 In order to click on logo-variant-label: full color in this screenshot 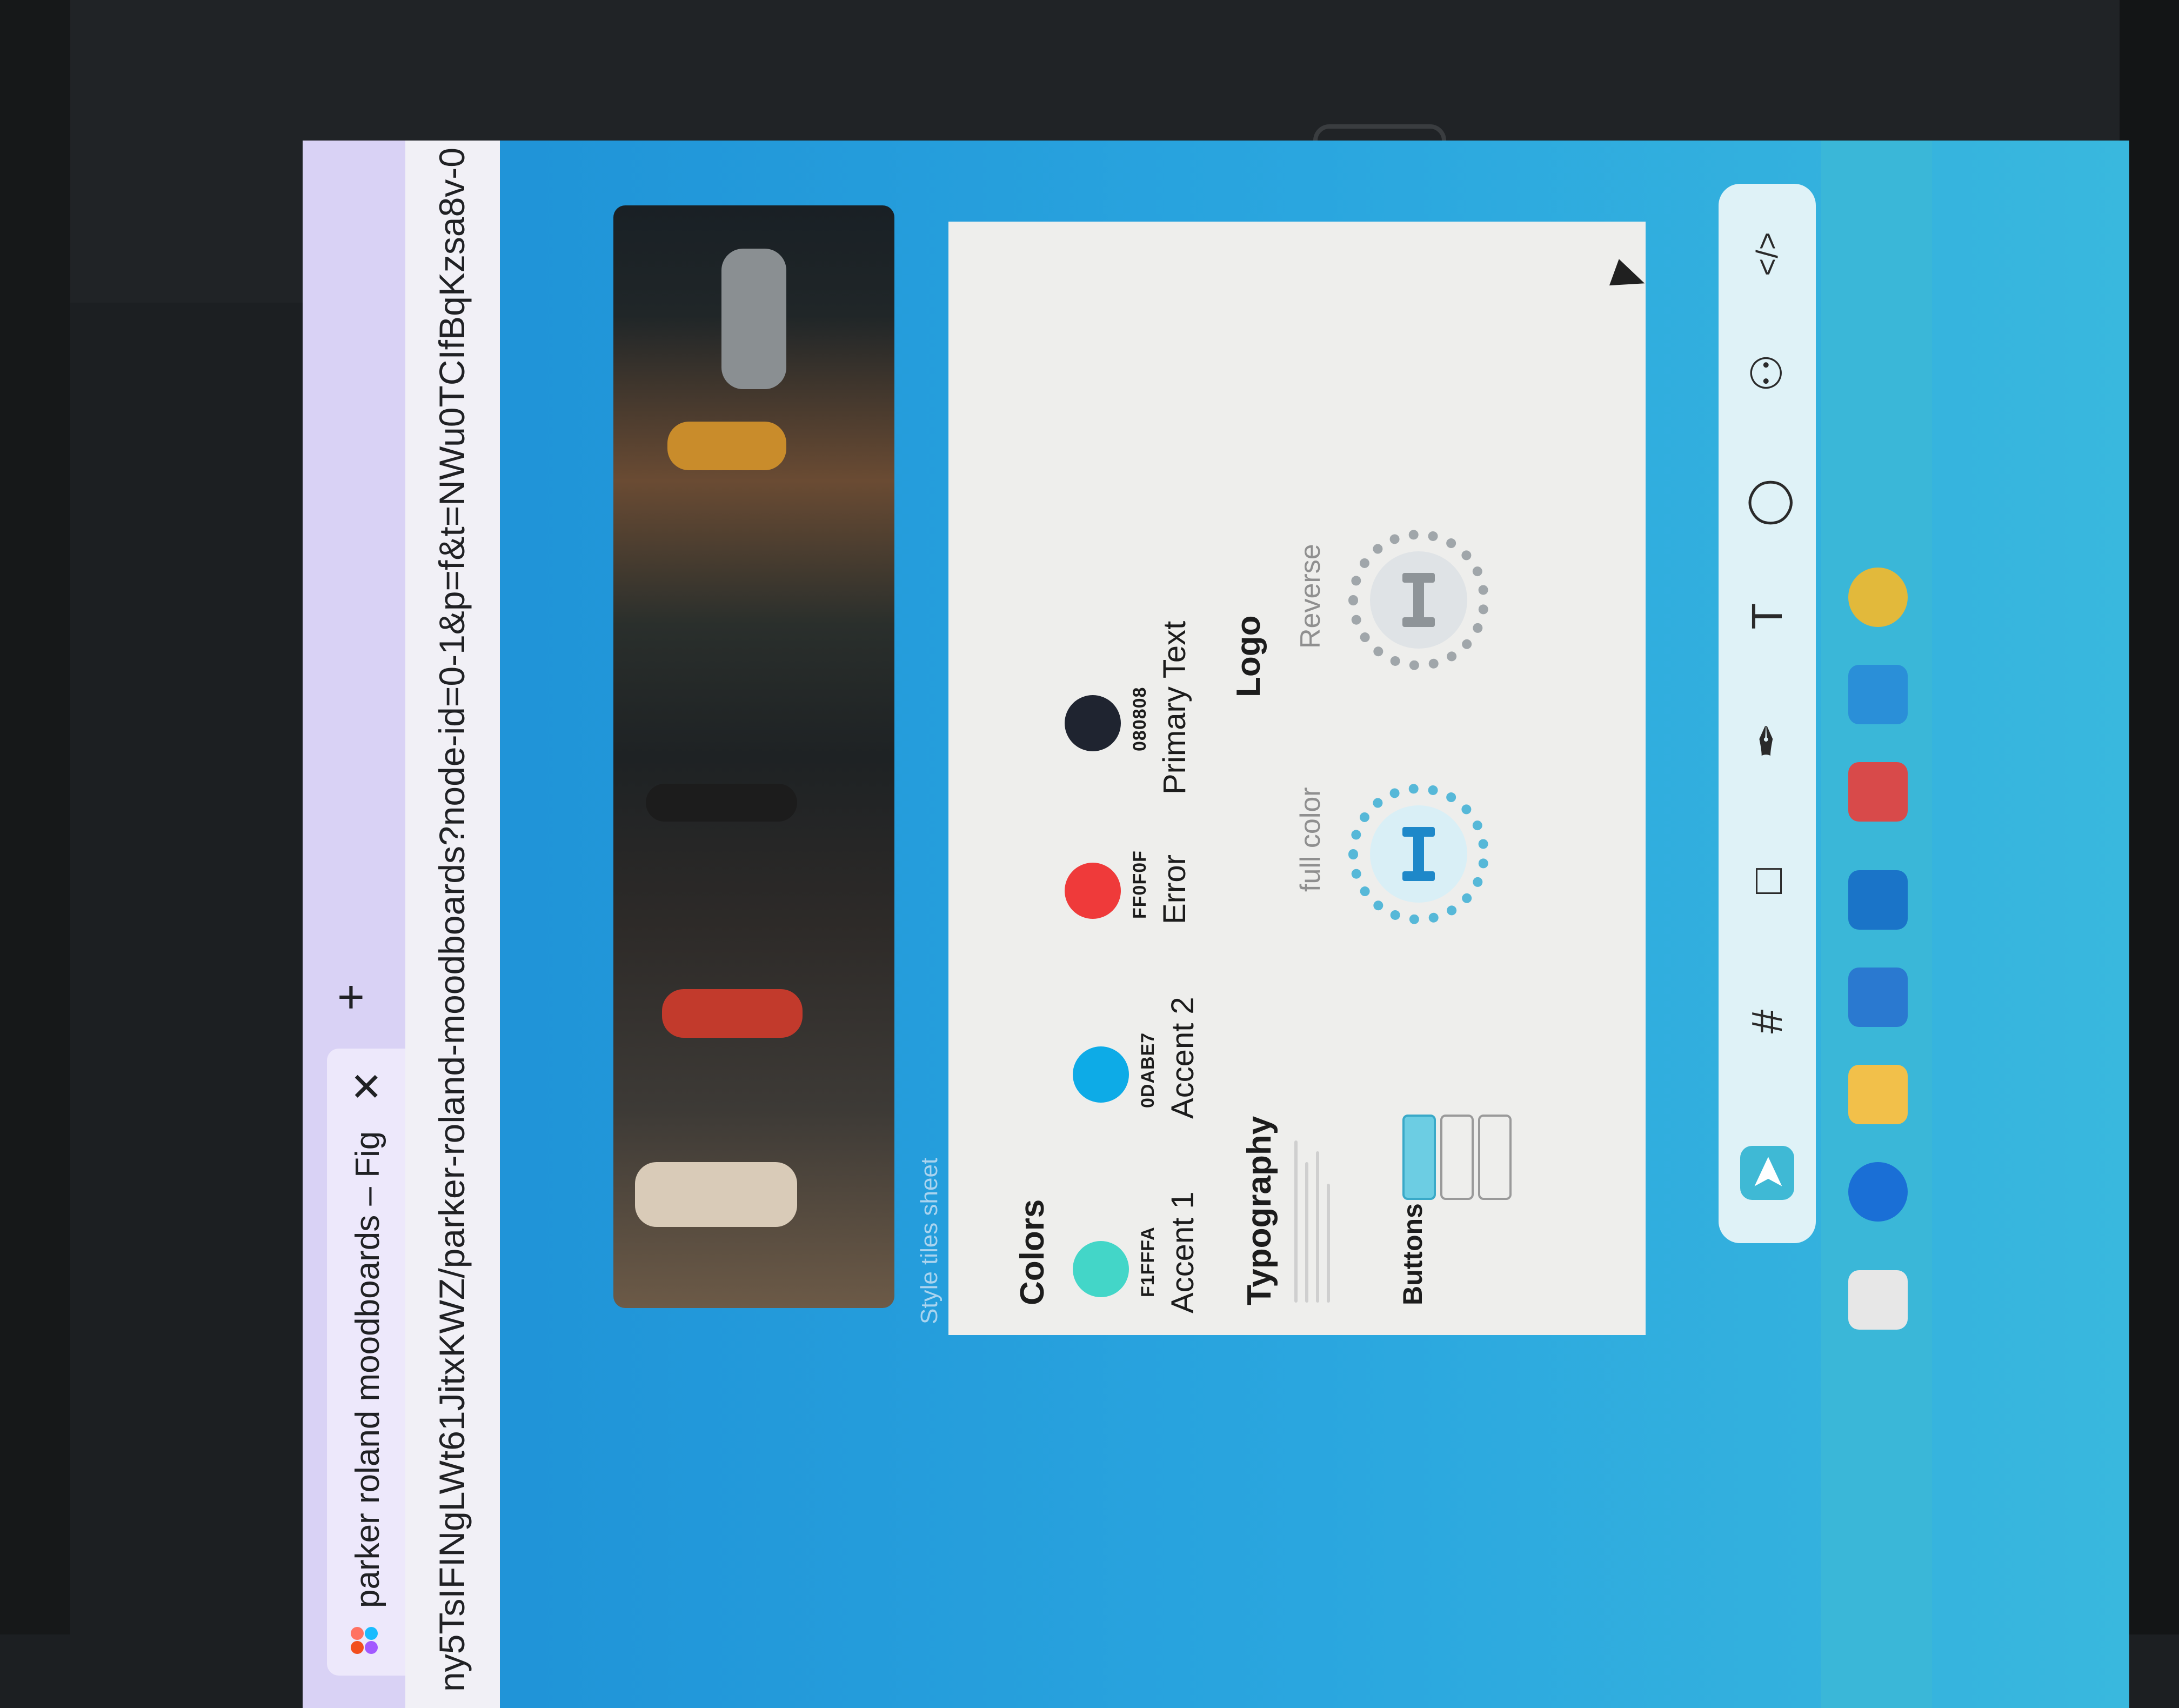, I will do `click(1311, 839)`.